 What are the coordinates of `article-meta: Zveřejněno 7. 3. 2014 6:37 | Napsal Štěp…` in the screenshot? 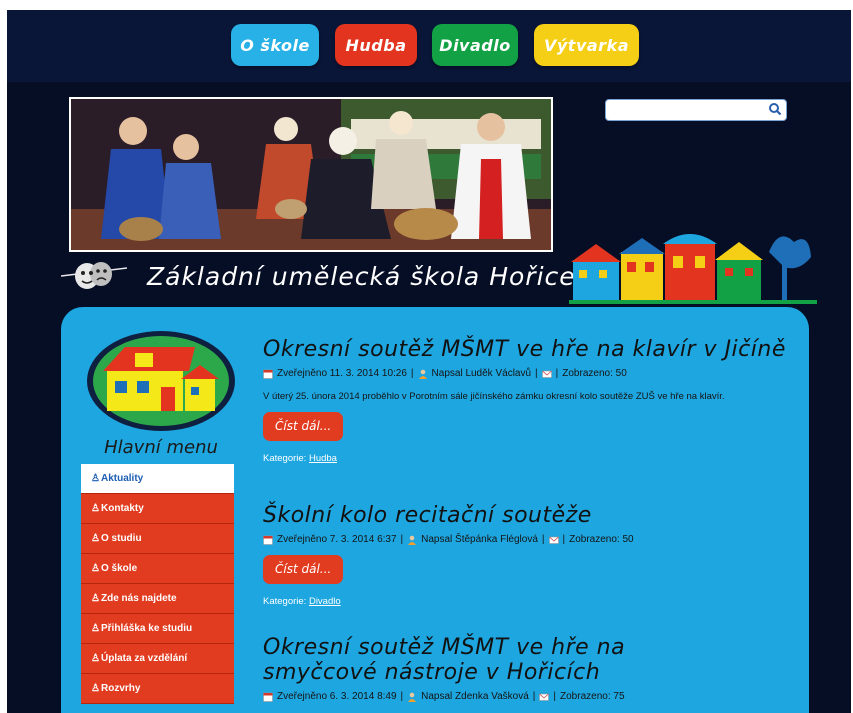 It's located at (533, 539).